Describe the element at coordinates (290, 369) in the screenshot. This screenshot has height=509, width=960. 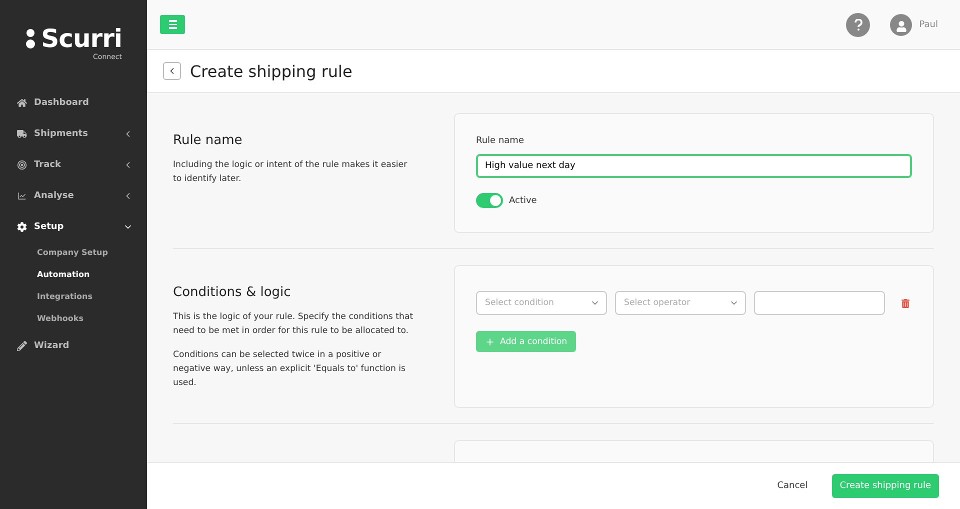
I see `section-description: Conditions can be selected twice in a positive or negative way, unless an explicit 'Equals to' function is used.` at that location.